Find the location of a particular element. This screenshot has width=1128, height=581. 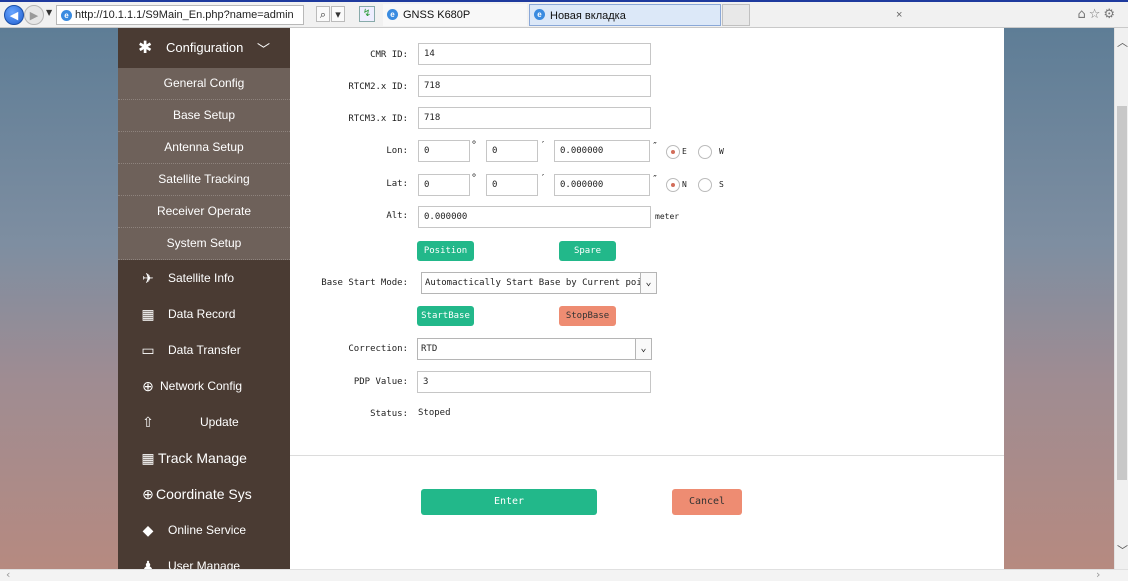

sidebar-item-satellite-info: ✈ Satellite Info is located at coordinates (204, 278).